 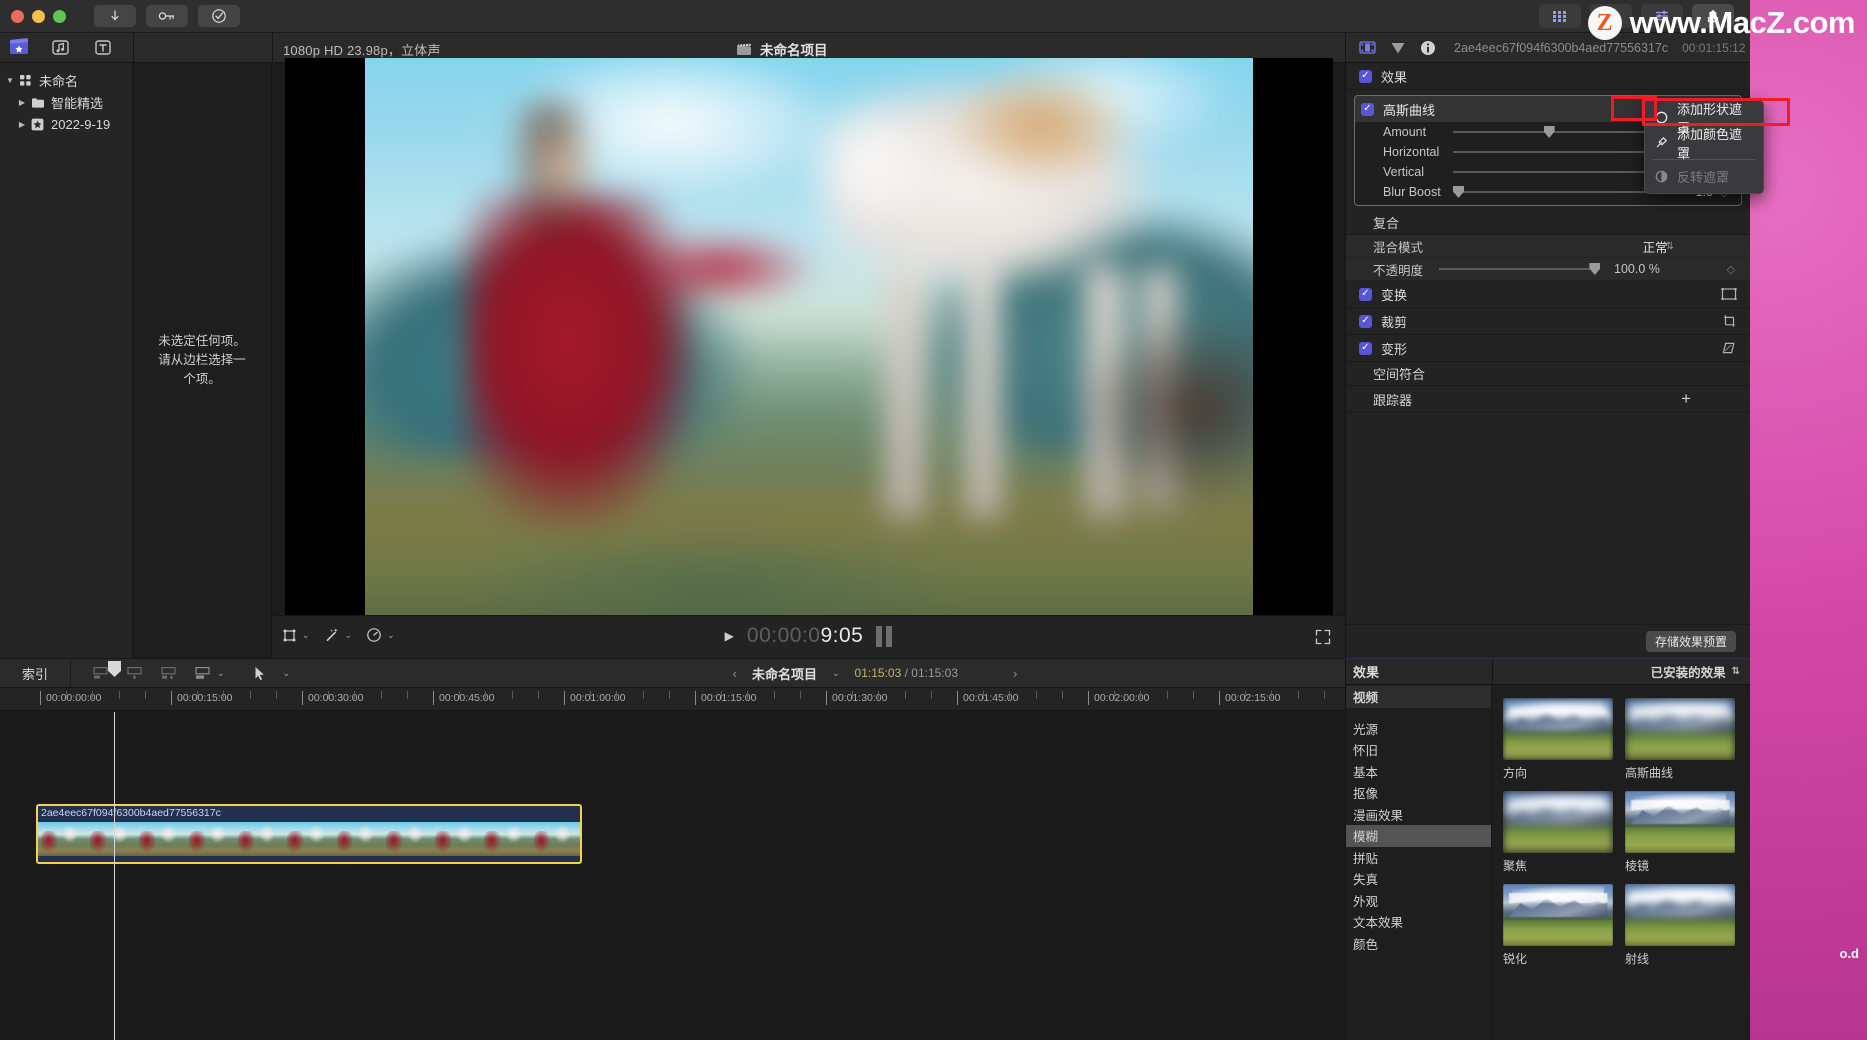 I want to click on sidebar-item-event: ▶ 2022-9-19, so click(x=66, y=124).